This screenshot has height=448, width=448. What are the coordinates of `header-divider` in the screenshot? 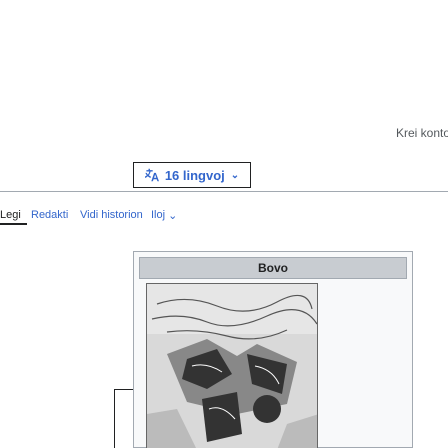 It's located at (224, 191).